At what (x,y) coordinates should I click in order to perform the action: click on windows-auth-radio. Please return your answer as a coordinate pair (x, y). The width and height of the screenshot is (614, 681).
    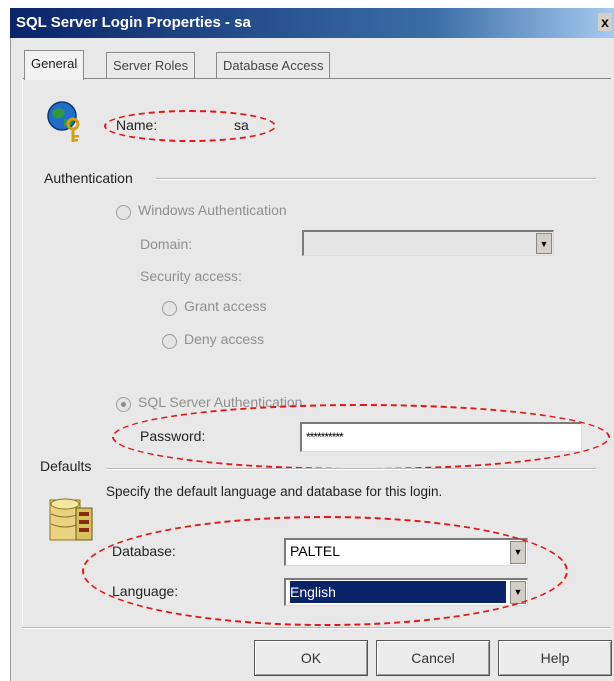
    Looking at the image, I should click on (123, 212).